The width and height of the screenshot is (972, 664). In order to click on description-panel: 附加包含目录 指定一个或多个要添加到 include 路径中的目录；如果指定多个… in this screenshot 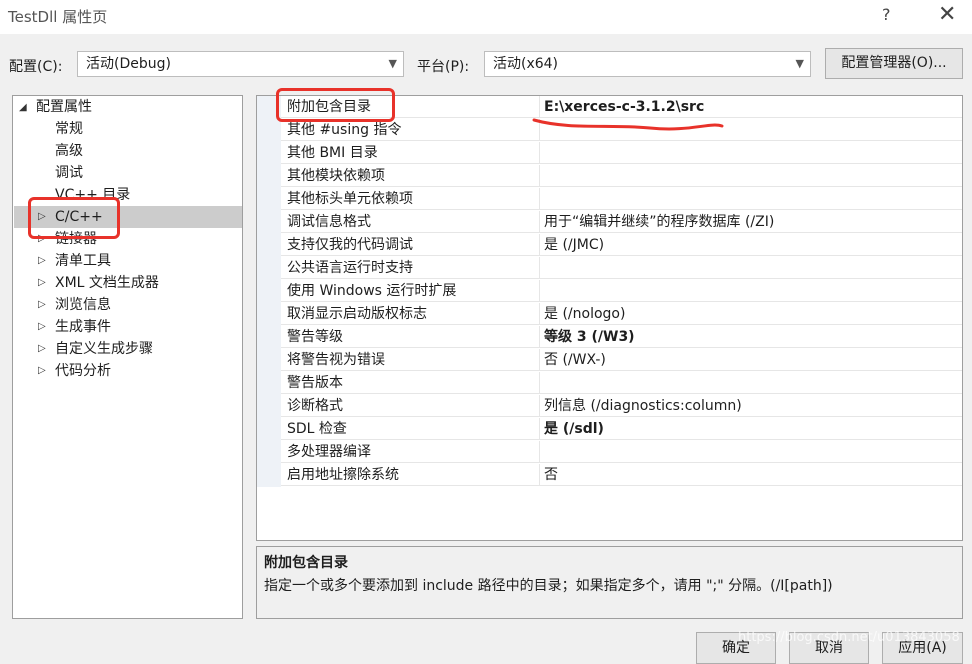, I will do `click(609, 582)`.